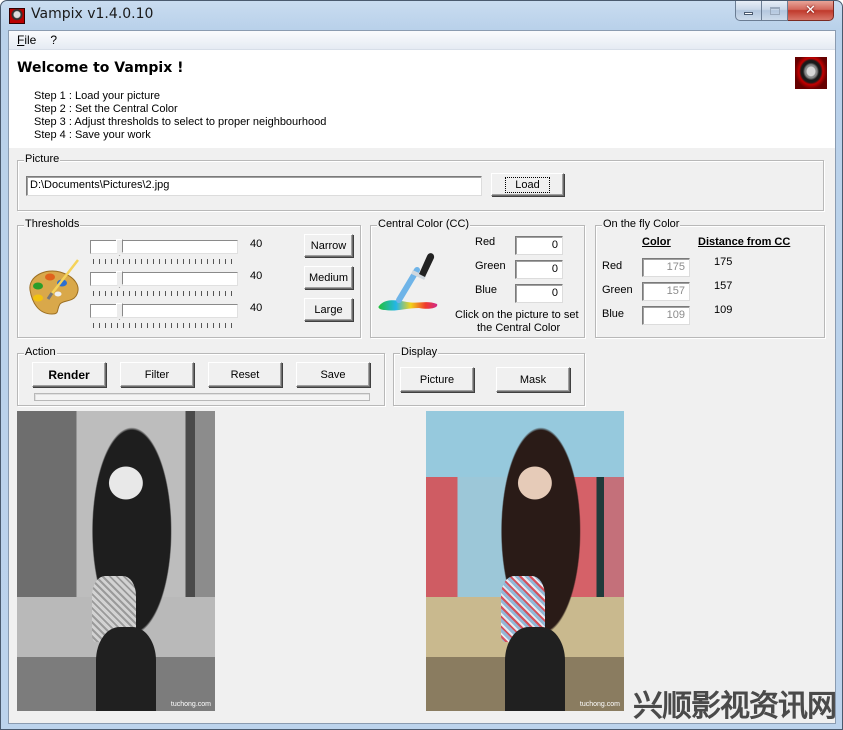 This screenshot has width=843, height=730. Describe the element at coordinates (190, 704) in the screenshot. I see `rendered-image-caption: tuchong.com` at that location.